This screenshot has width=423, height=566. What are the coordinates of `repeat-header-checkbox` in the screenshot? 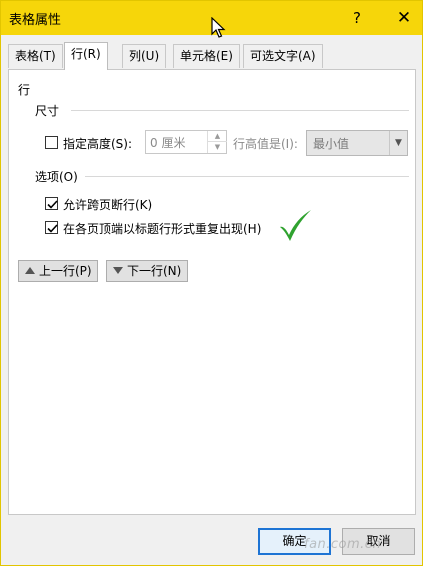 It's located at (51, 227).